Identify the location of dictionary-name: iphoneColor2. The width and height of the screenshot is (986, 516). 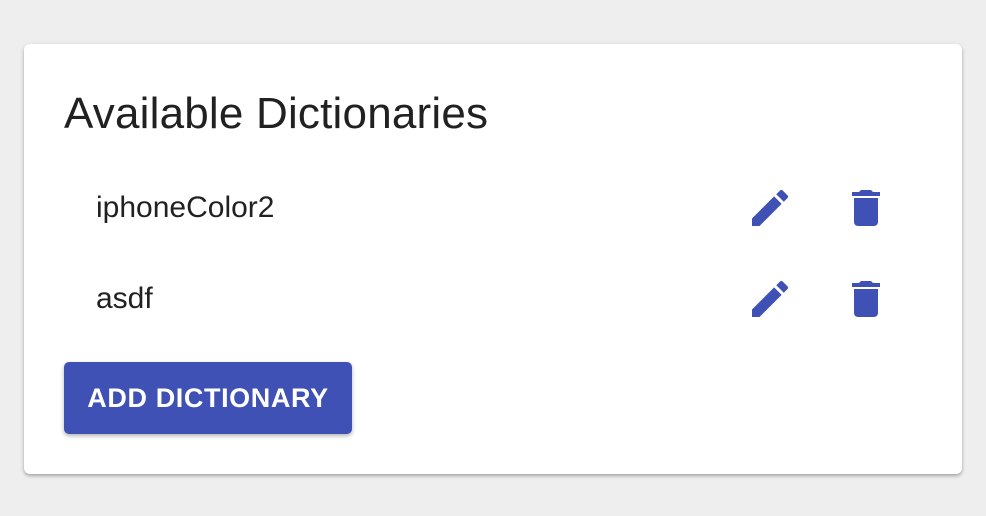
(185, 207).